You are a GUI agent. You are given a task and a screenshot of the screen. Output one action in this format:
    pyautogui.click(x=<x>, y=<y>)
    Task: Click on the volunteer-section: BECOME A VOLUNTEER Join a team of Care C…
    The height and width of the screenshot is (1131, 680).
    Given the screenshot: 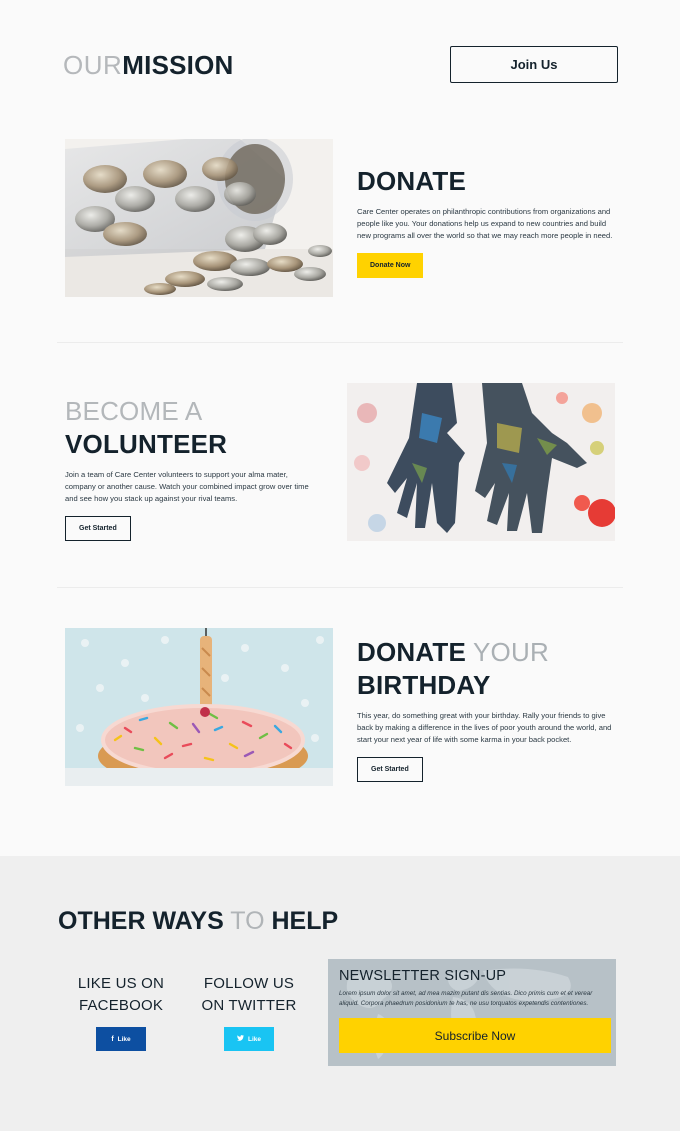 What is the action you would take?
    pyautogui.click(x=192, y=468)
    